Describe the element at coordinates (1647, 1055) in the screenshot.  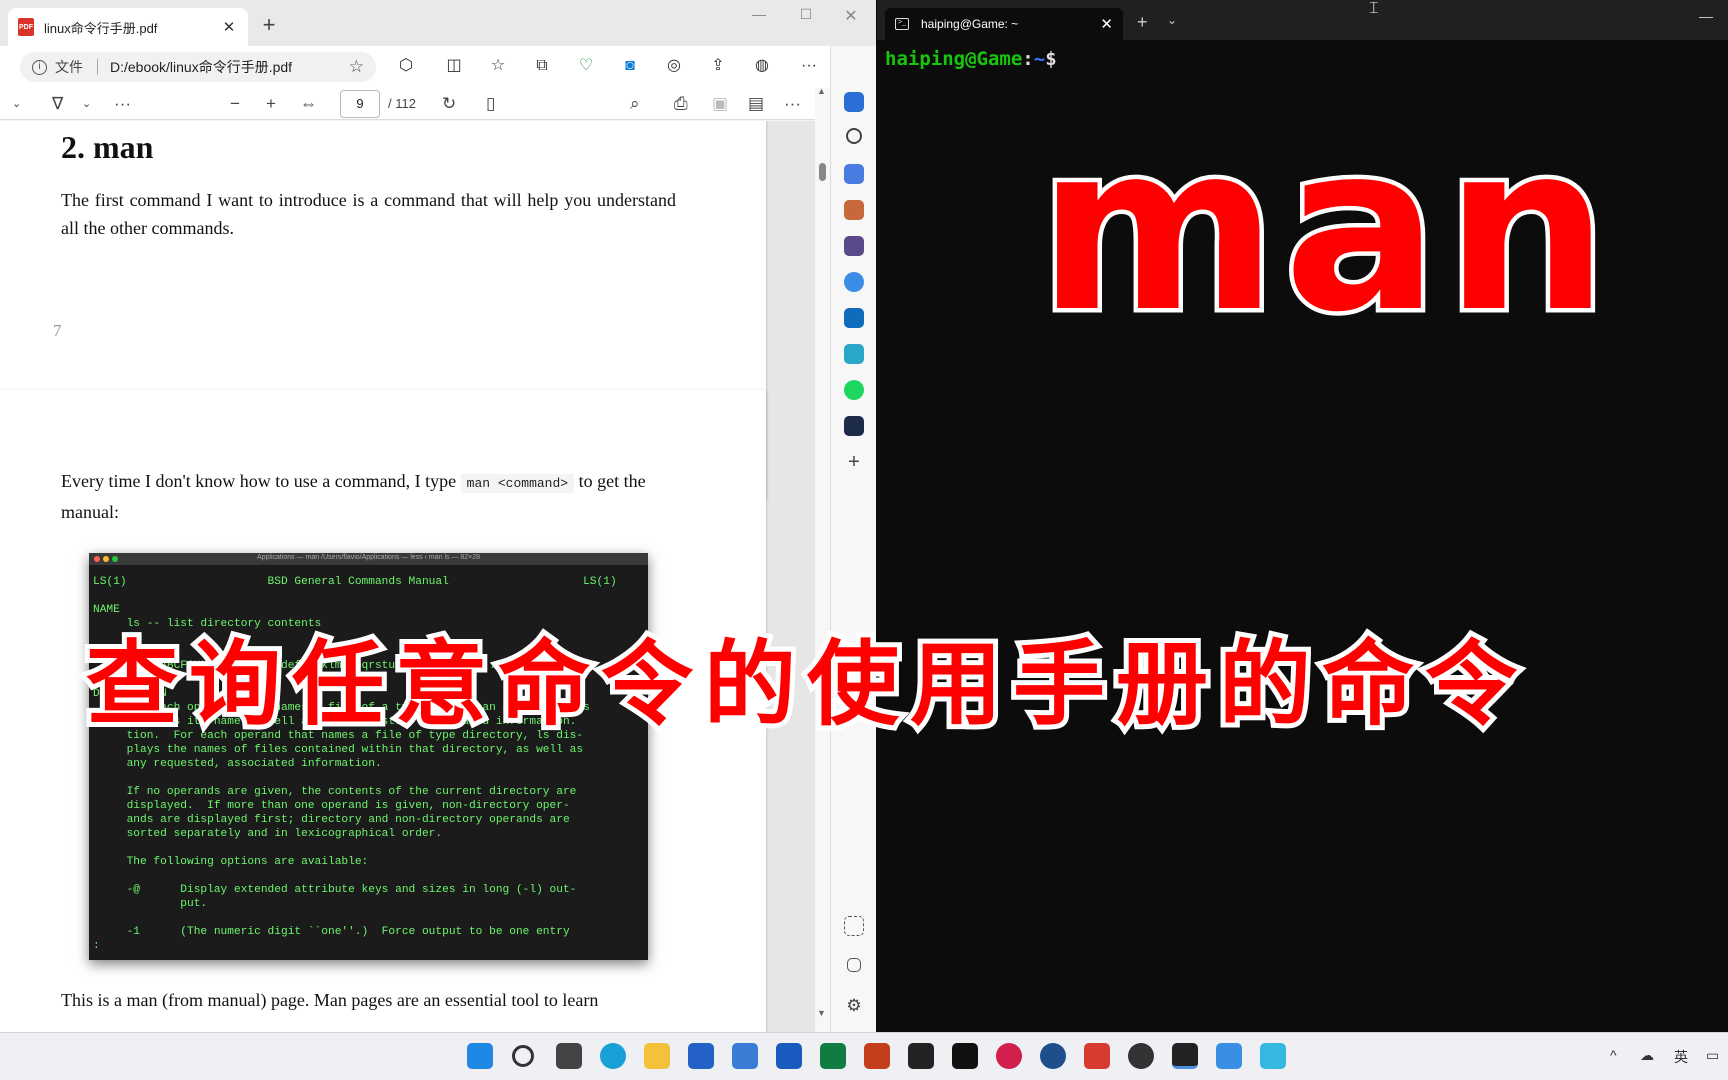
I see `onedrive-icon: ☁` at that location.